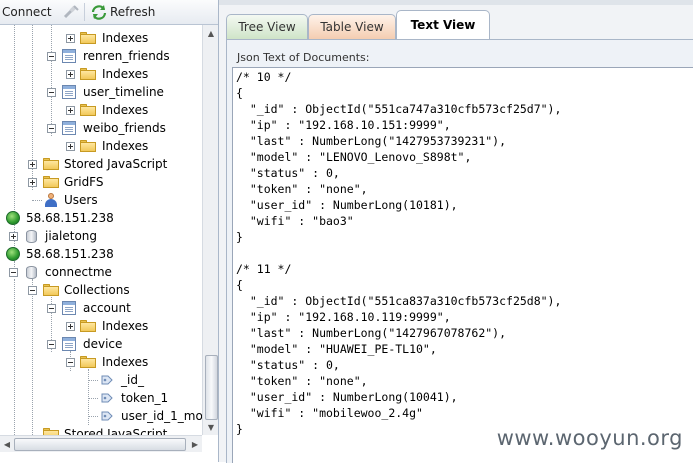  What do you see at coordinates (81, 200) in the screenshot?
I see `tree-item-label: Users` at bounding box center [81, 200].